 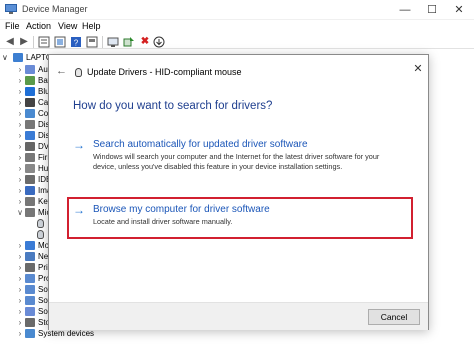 I want to click on imaging-icon, so click(x=30, y=190).